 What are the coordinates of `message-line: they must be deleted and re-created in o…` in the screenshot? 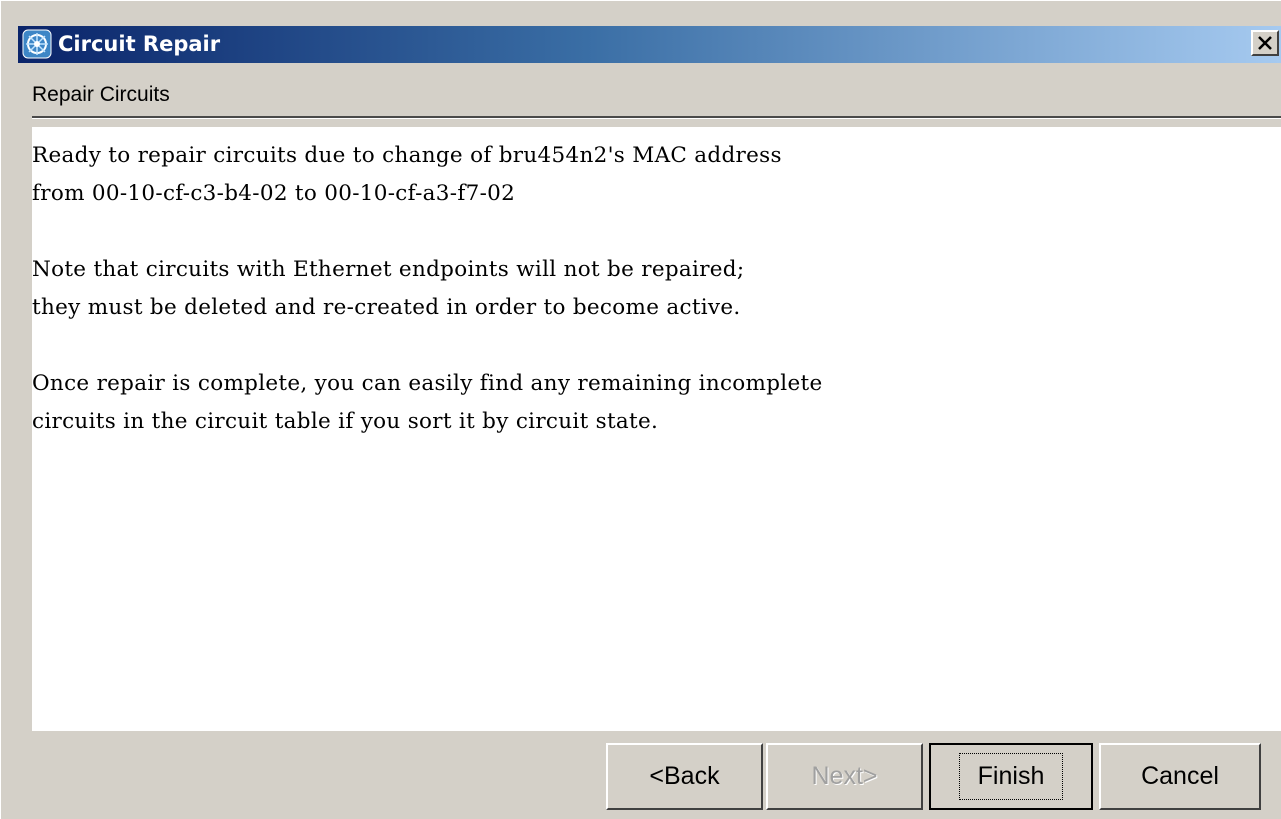 It's located at (386, 307).